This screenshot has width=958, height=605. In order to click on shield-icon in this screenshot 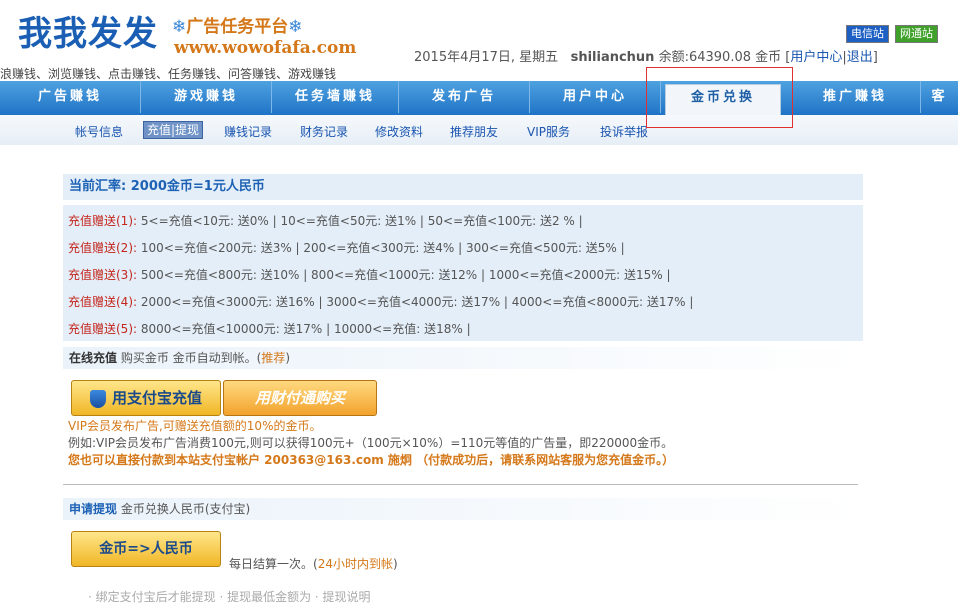, I will do `click(97, 398)`.